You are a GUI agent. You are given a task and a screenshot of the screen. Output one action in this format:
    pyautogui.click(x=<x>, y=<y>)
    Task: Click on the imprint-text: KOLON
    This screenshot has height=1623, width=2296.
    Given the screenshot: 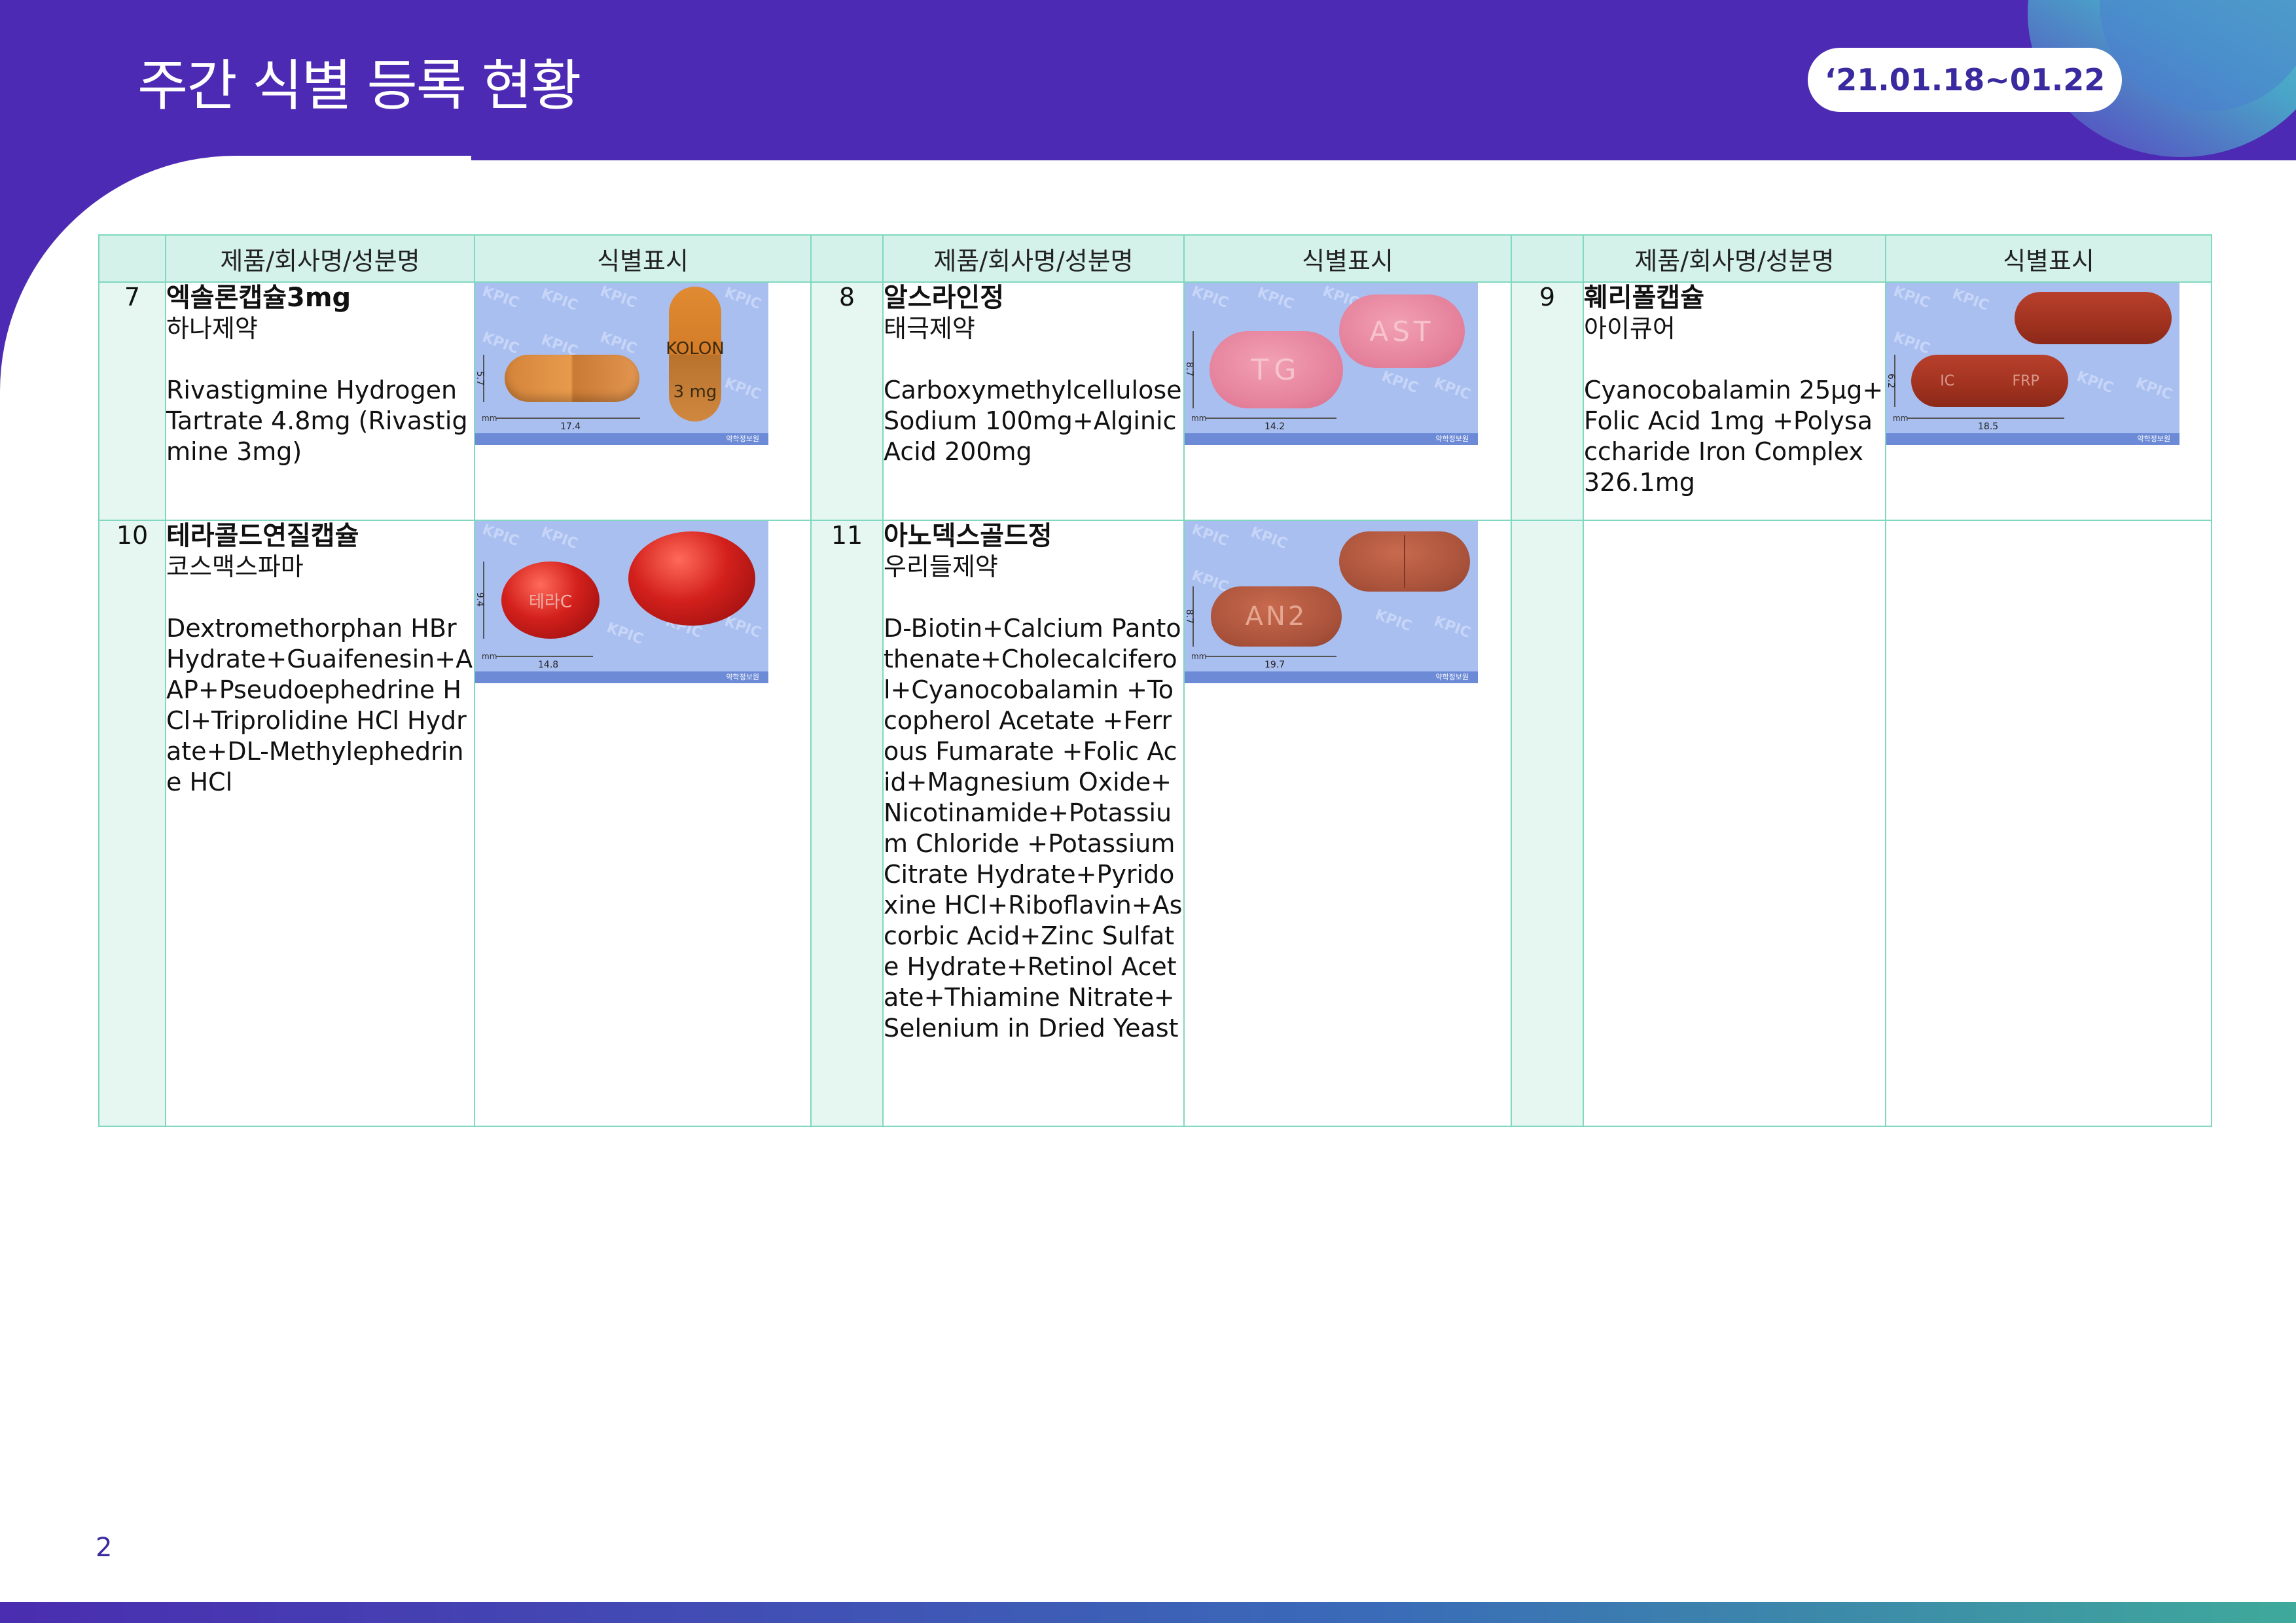 What is the action you would take?
    pyautogui.click(x=695, y=349)
    